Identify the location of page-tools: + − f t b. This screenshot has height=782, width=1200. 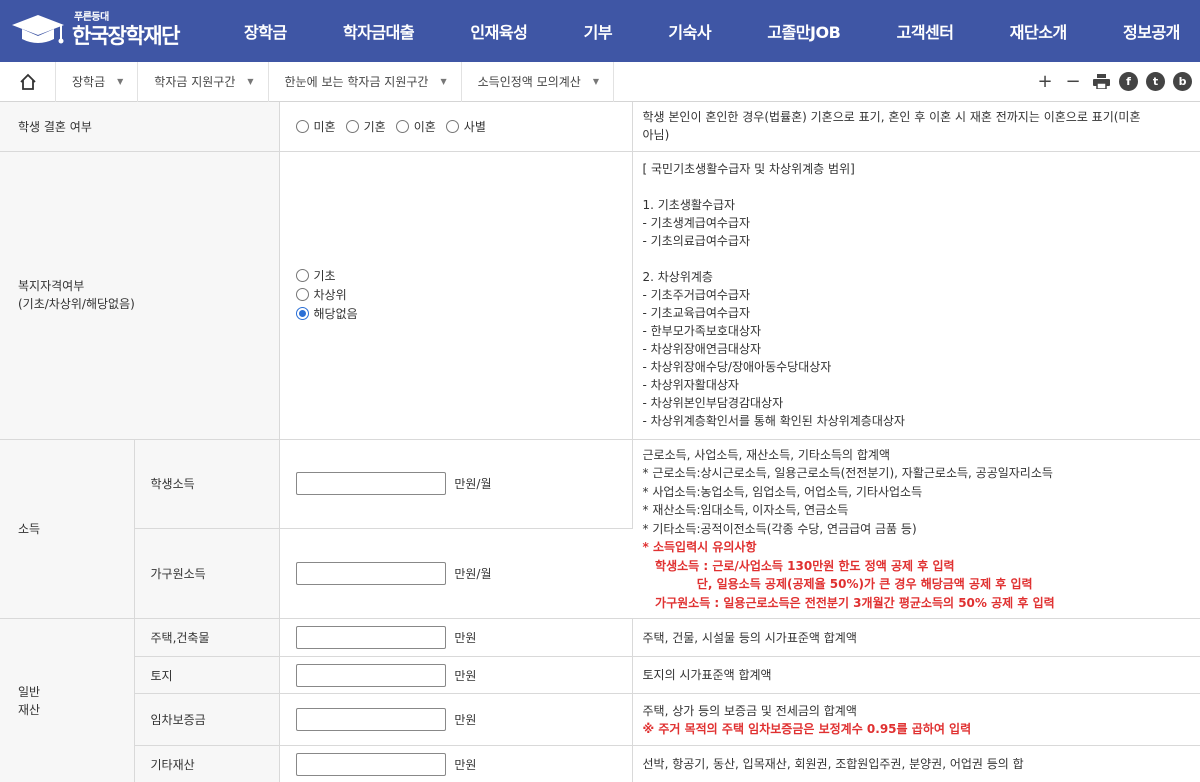
(1117, 81).